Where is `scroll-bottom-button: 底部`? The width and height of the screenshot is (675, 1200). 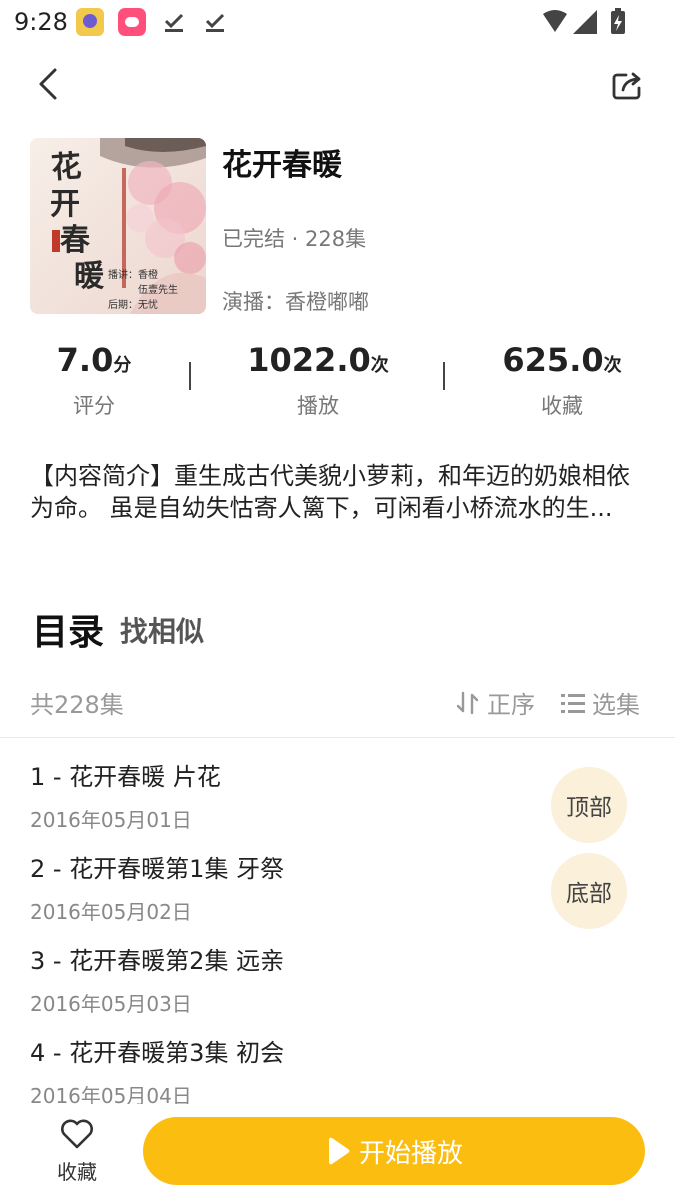
scroll-bottom-button: 底部 is located at coordinates (589, 891).